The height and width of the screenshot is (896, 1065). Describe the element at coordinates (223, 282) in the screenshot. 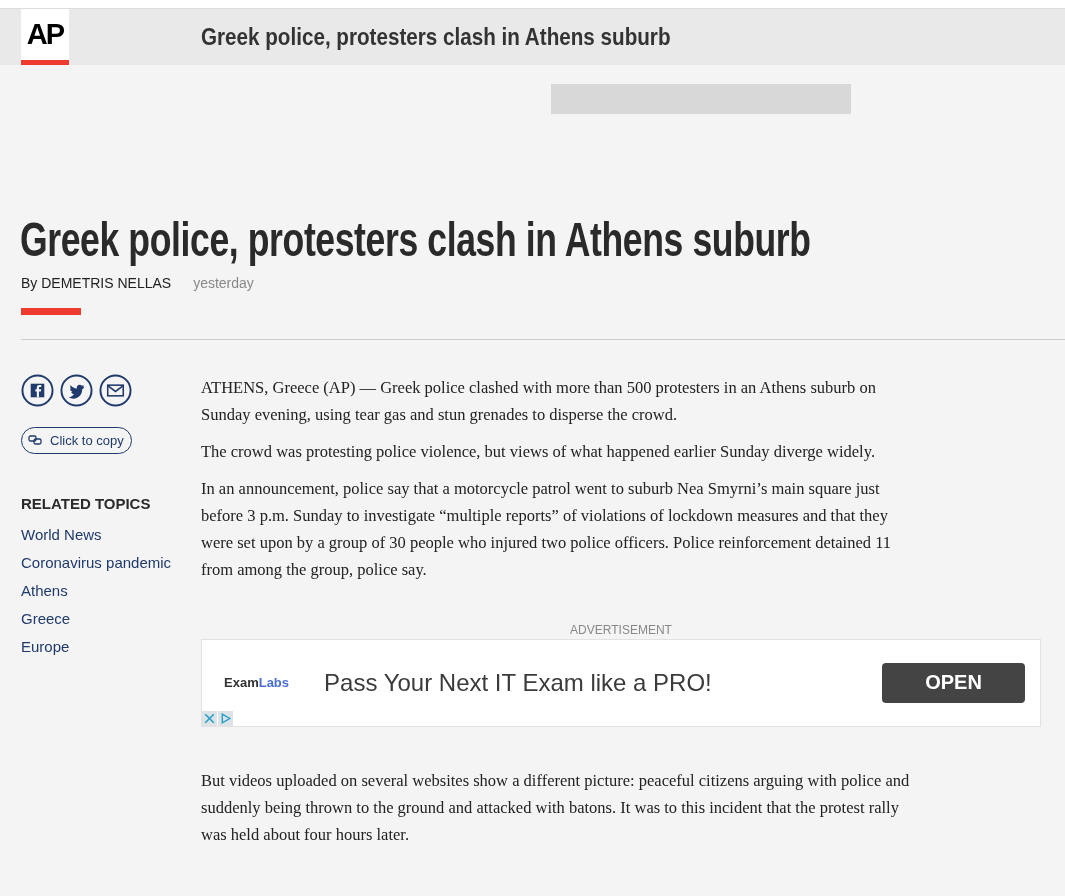

I see `timestamp: yesterday` at that location.